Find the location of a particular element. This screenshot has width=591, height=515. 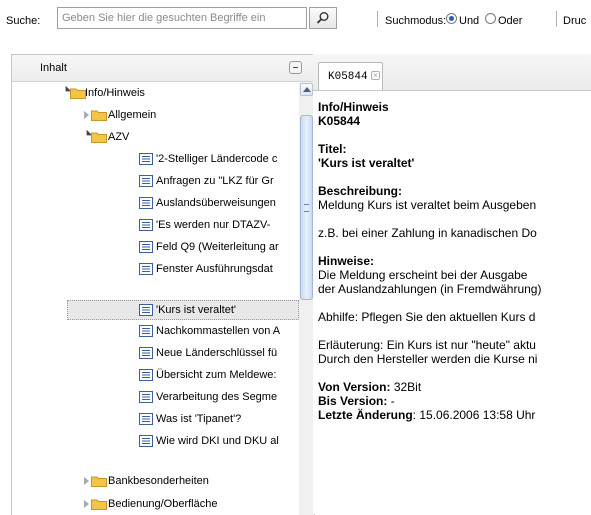

tree-label: Anfragen zu "LKZ für Gr is located at coordinates (215, 181).